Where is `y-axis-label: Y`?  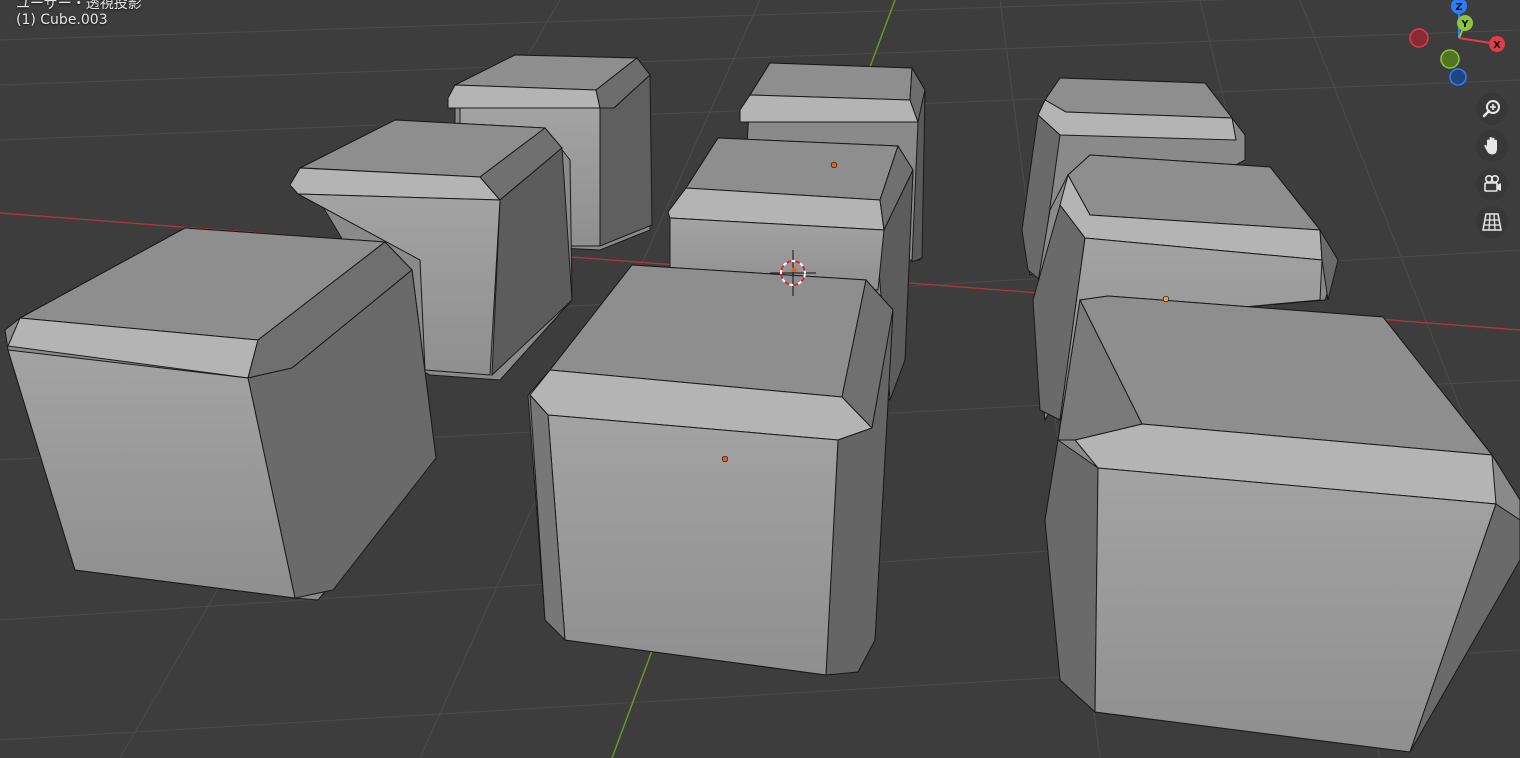 y-axis-label: Y is located at coordinates (1464, 24).